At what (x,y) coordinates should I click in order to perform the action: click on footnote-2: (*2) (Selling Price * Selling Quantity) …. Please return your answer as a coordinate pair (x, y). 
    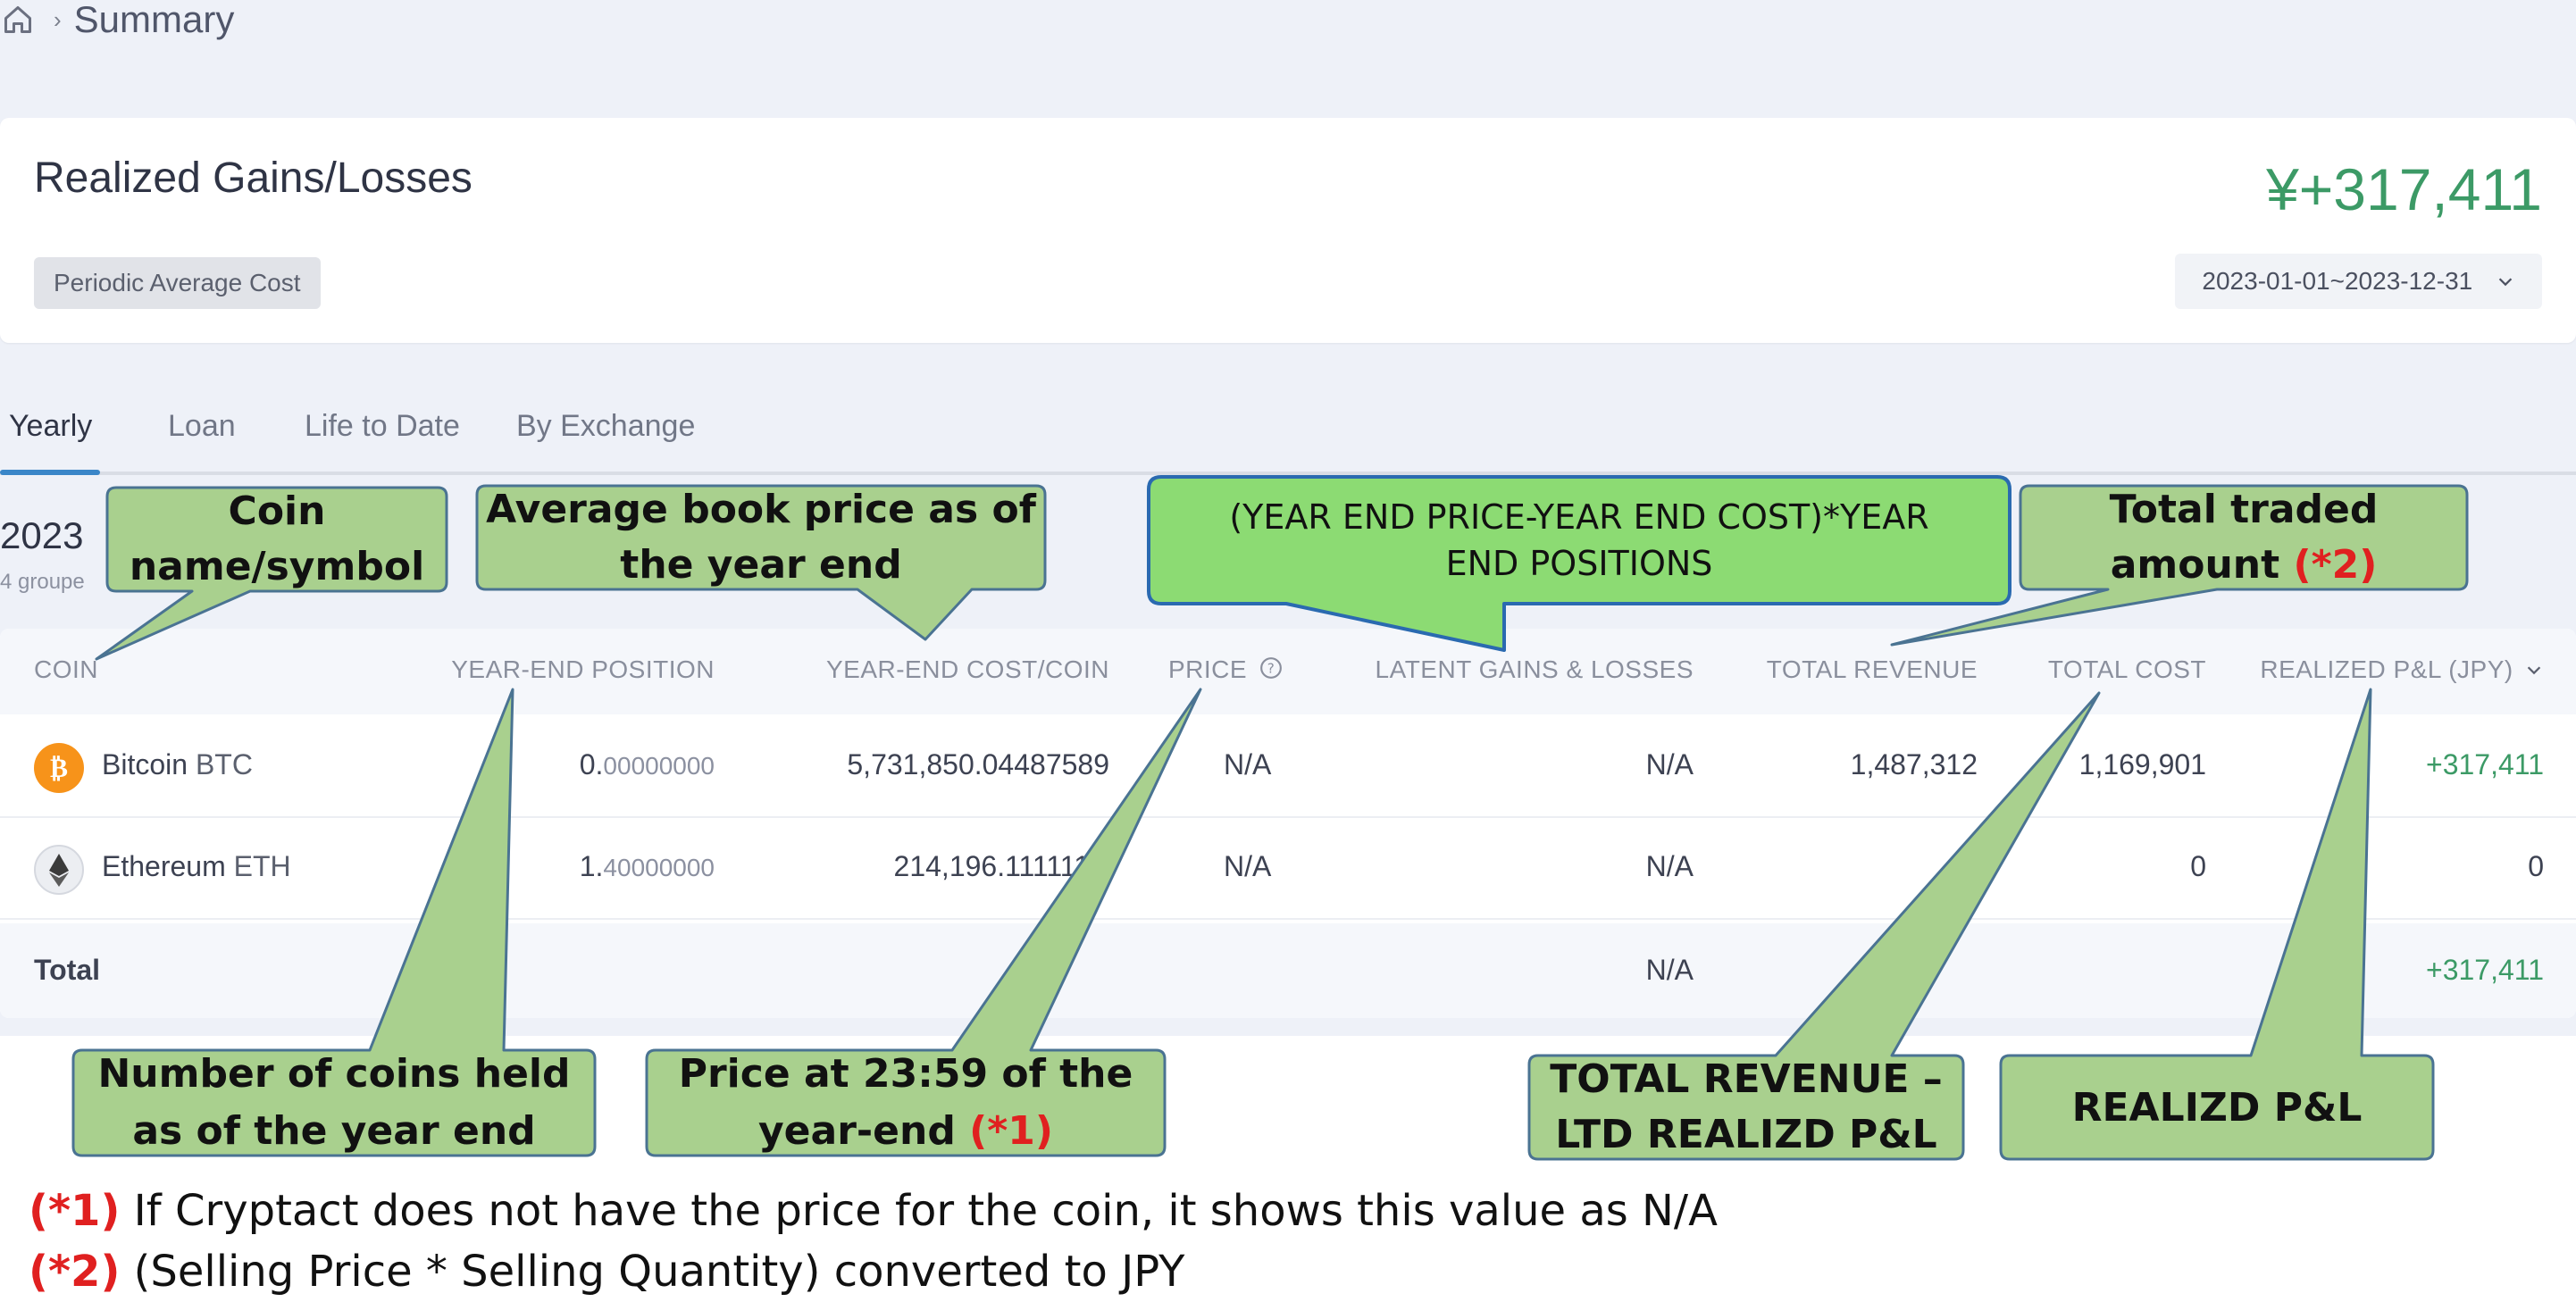
    Looking at the image, I should click on (607, 1272).